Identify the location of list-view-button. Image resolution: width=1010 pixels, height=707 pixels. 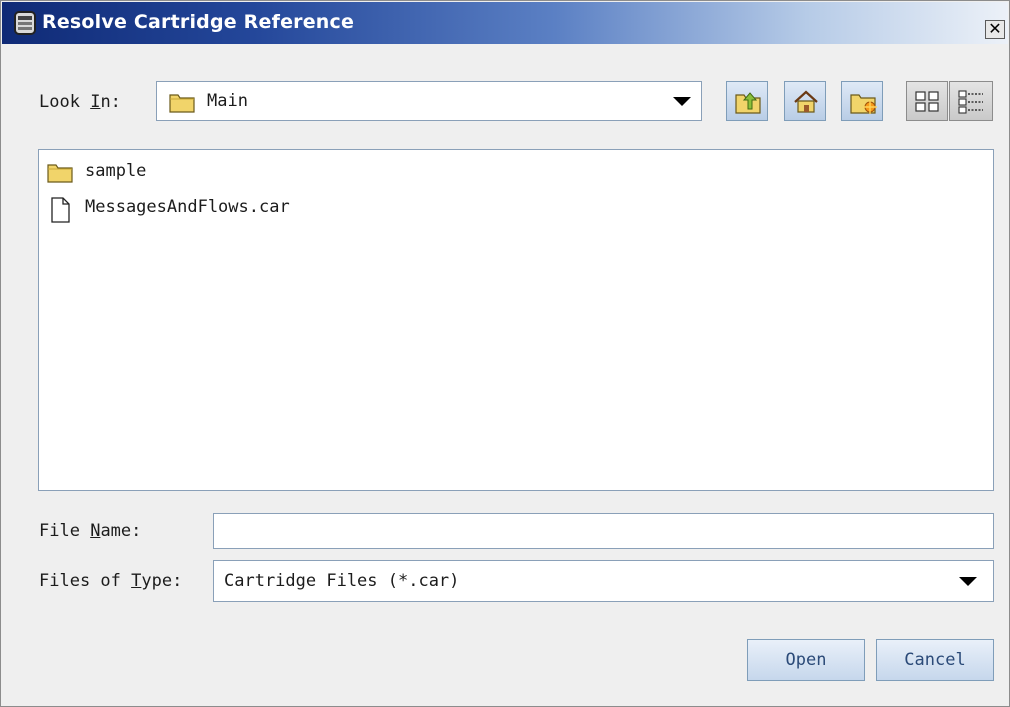
(927, 101).